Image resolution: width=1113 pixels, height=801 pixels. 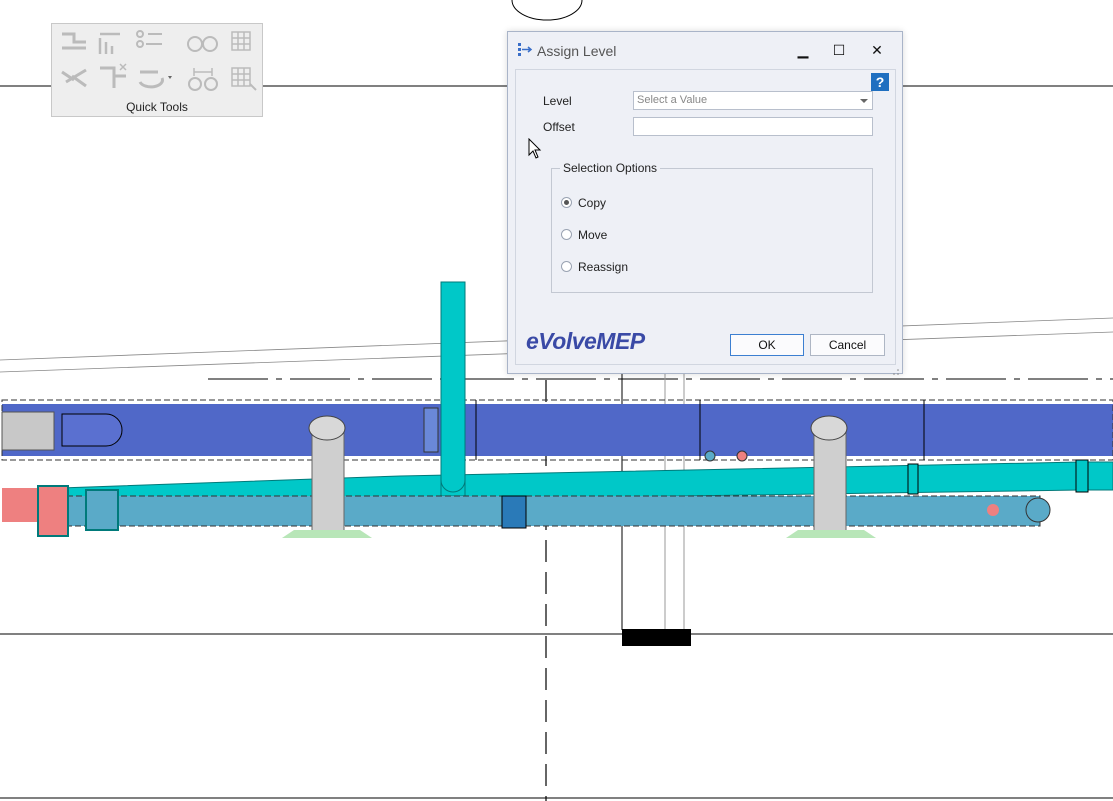 I want to click on help-icon: ?, so click(x=880, y=82).